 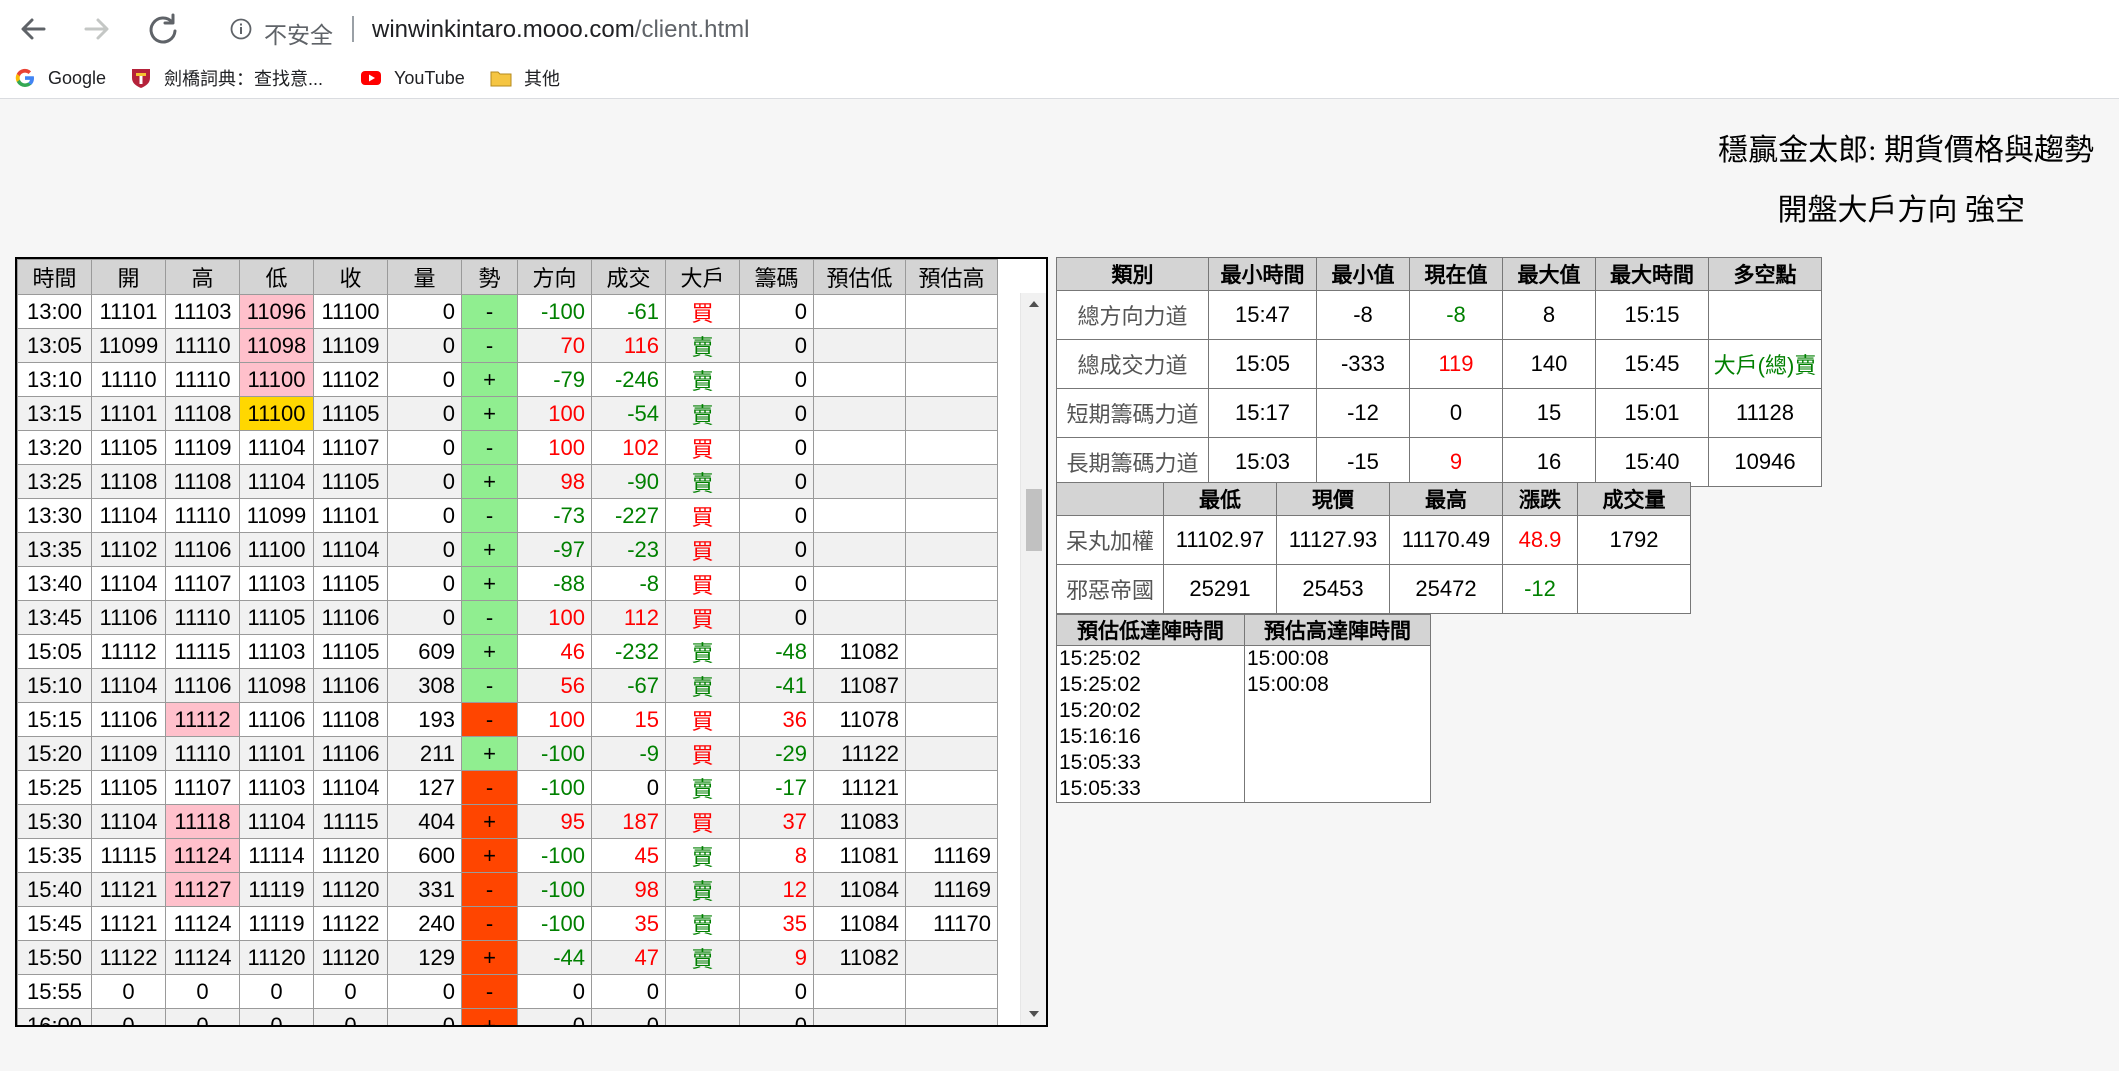 What do you see at coordinates (424, 753) in the screenshot?
I see `cell-vol: 211` at bounding box center [424, 753].